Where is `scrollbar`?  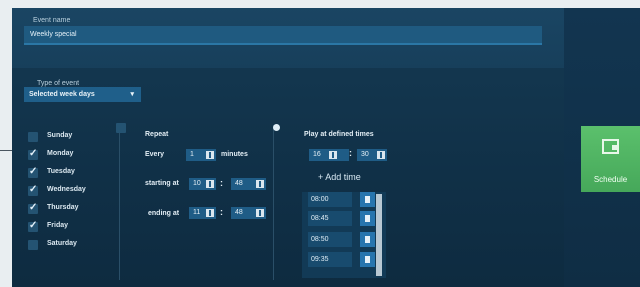 scrollbar is located at coordinates (379, 235).